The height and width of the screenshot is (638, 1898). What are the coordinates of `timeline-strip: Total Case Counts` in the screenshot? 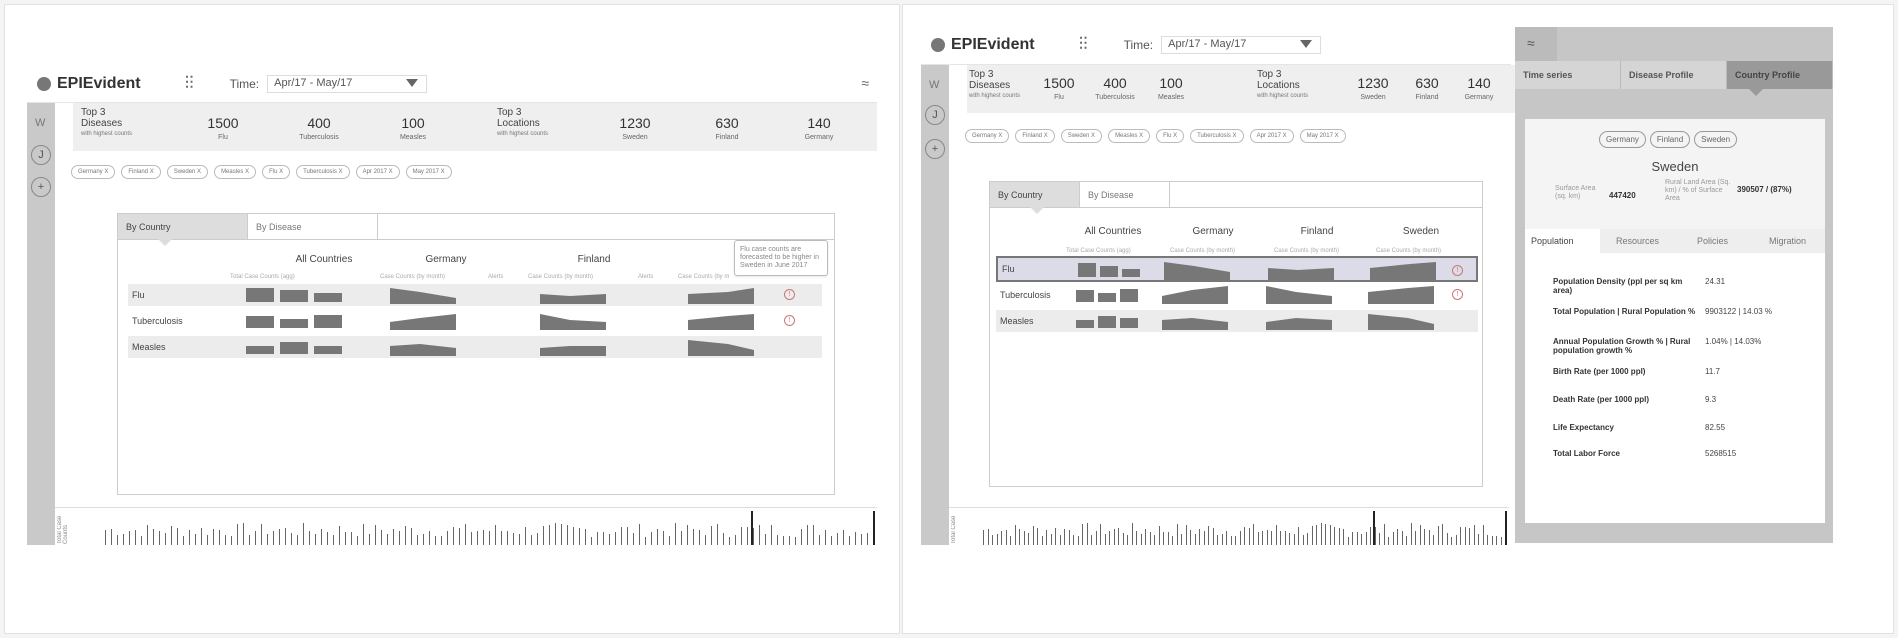 It's located at (466, 526).